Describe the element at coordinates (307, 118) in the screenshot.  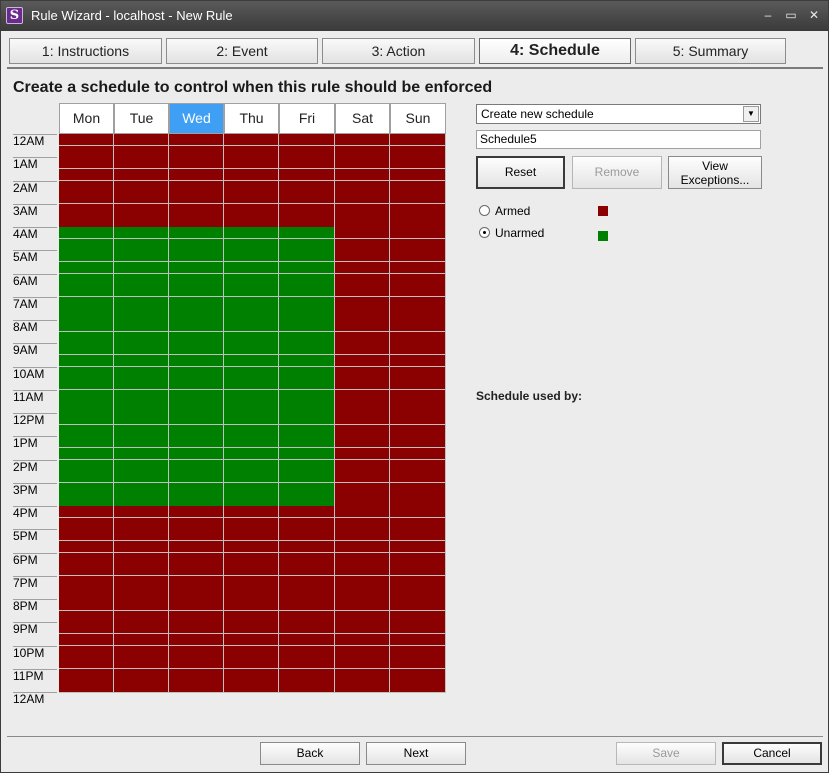
I see `day-header-fri: Fri` at that location.